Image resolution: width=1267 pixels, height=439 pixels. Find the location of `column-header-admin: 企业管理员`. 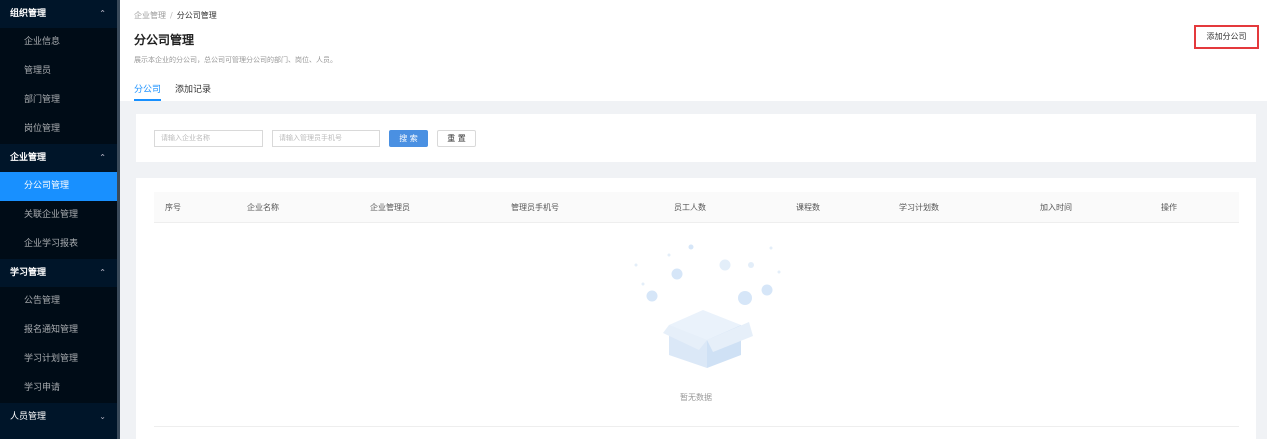

column-header-admin: 企业管理员 is located at coordinates (390, 207).